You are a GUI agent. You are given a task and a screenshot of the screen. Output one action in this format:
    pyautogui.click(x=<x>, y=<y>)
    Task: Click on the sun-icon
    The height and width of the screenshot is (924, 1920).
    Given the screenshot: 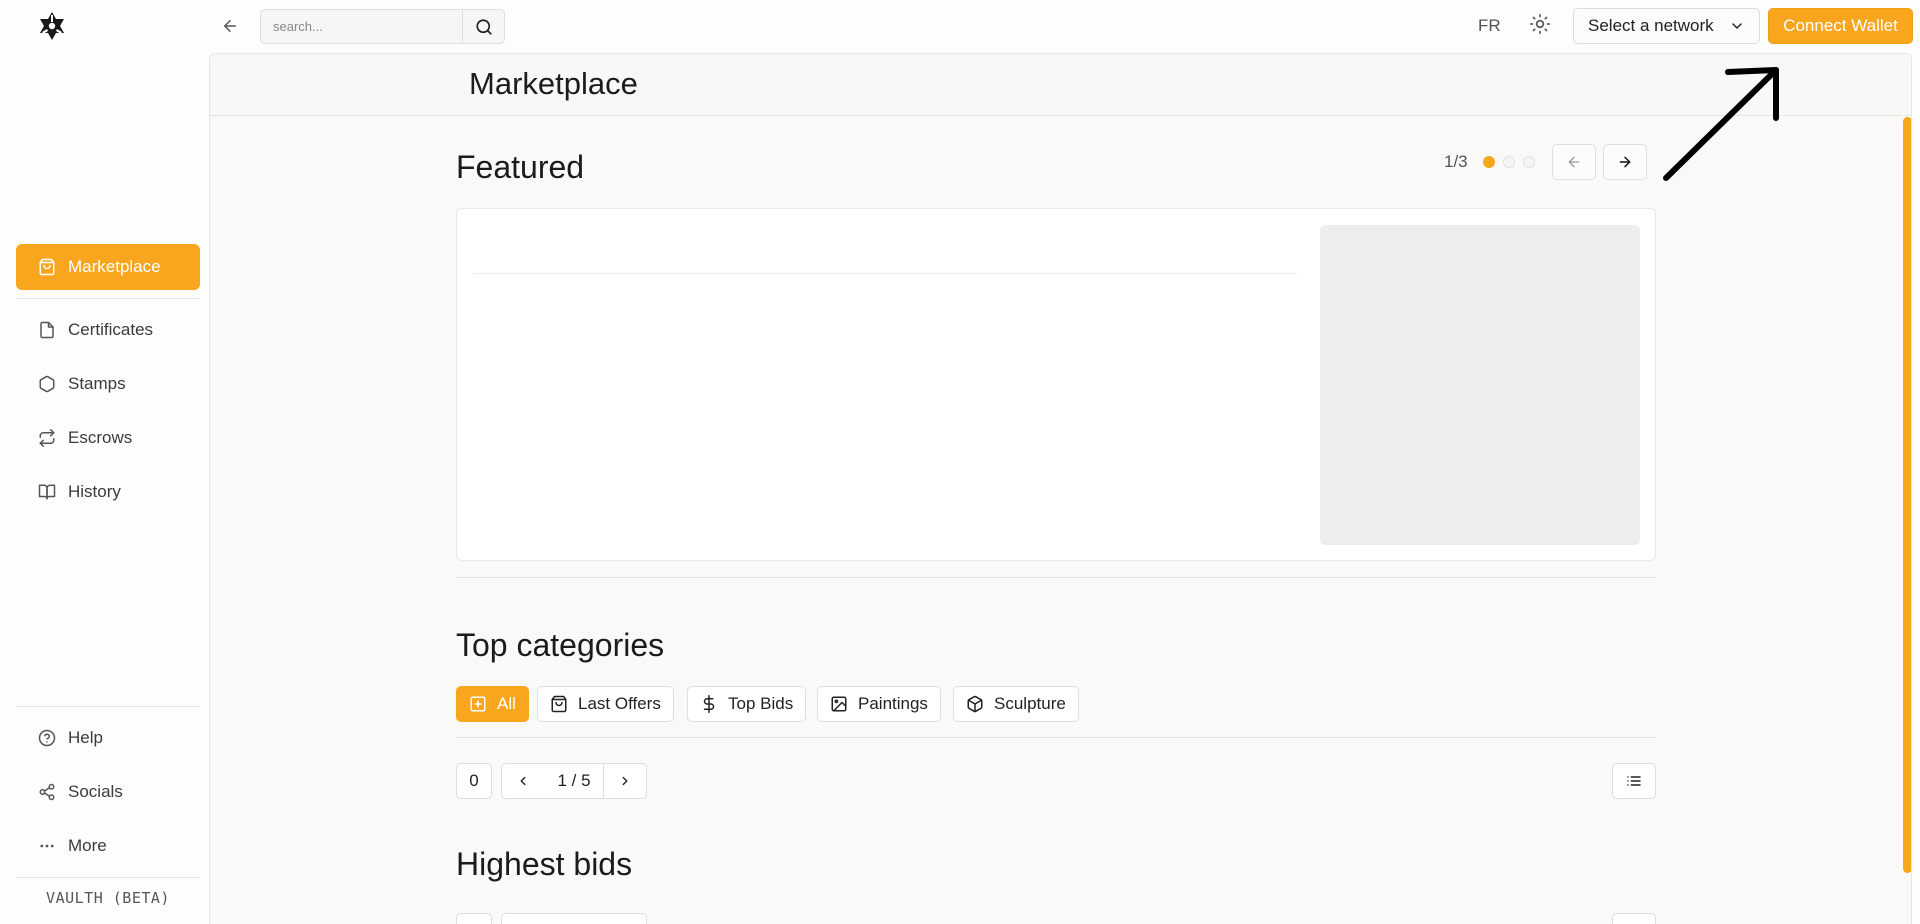 What is the action you would take?
    pyautogui.click(x=1540, y=24)
    